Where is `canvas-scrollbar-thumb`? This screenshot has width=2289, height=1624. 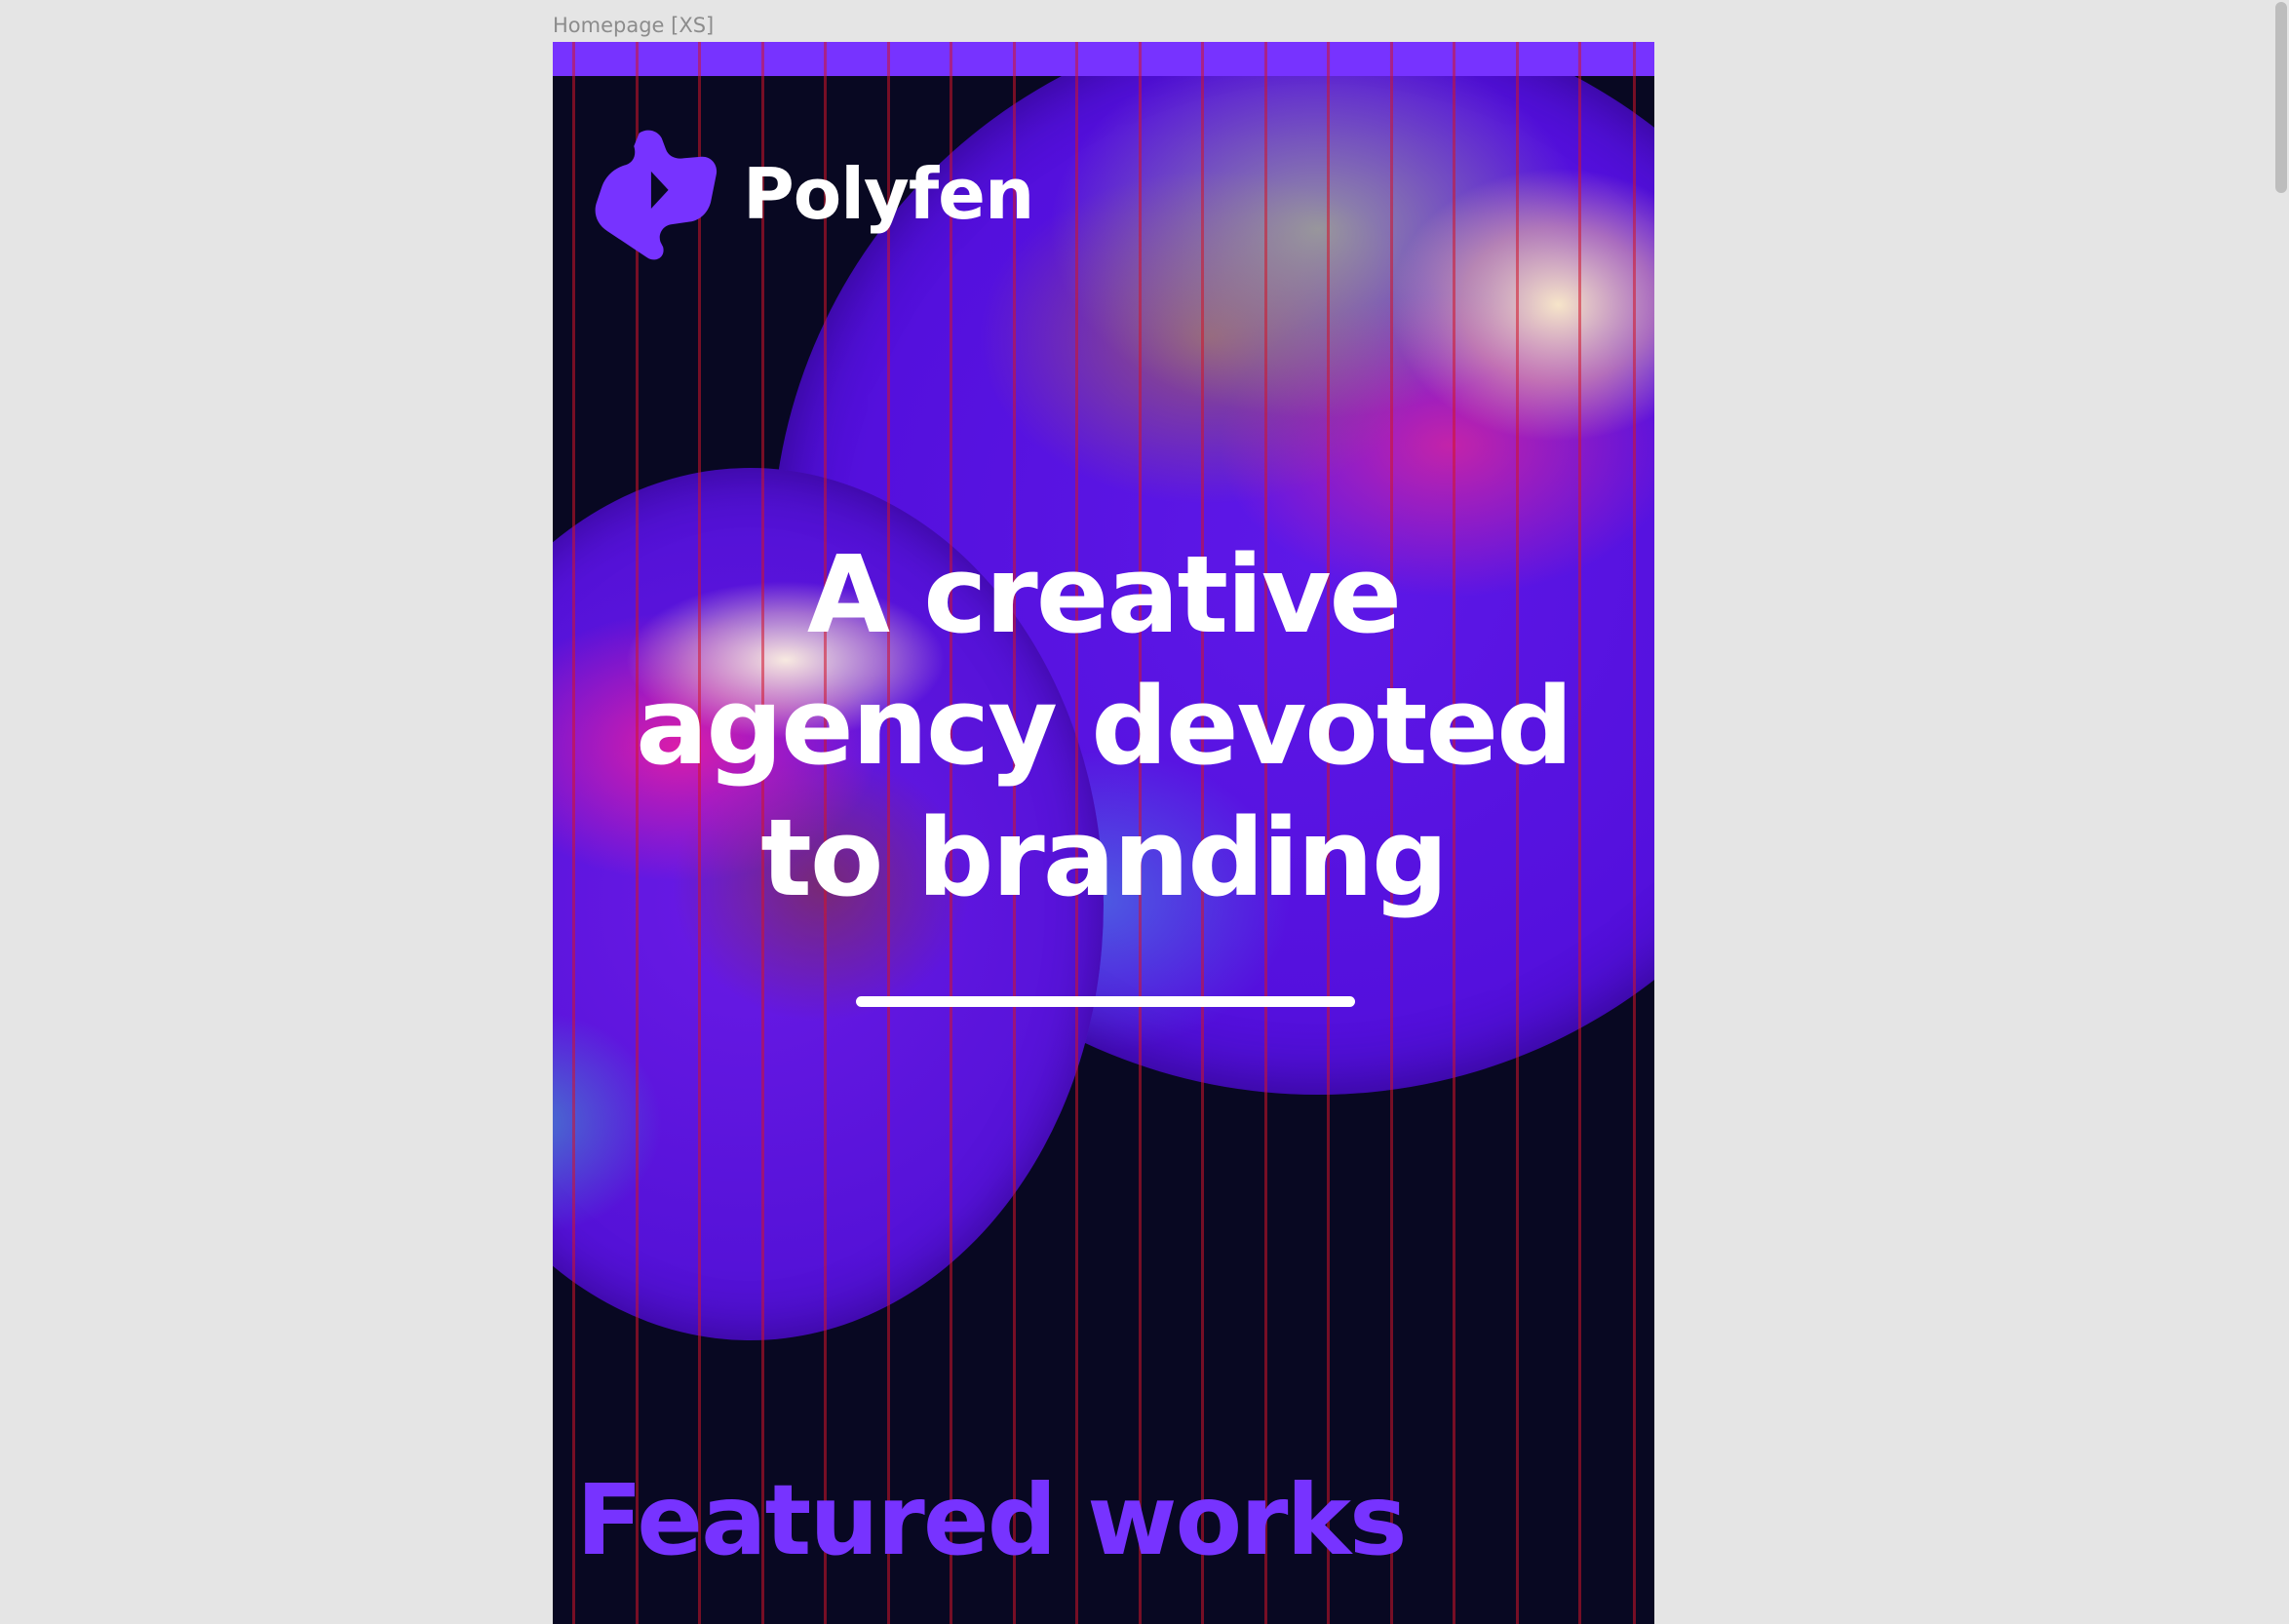 canvas-scrollbar-thumb is located at coordinates (2281, 97).